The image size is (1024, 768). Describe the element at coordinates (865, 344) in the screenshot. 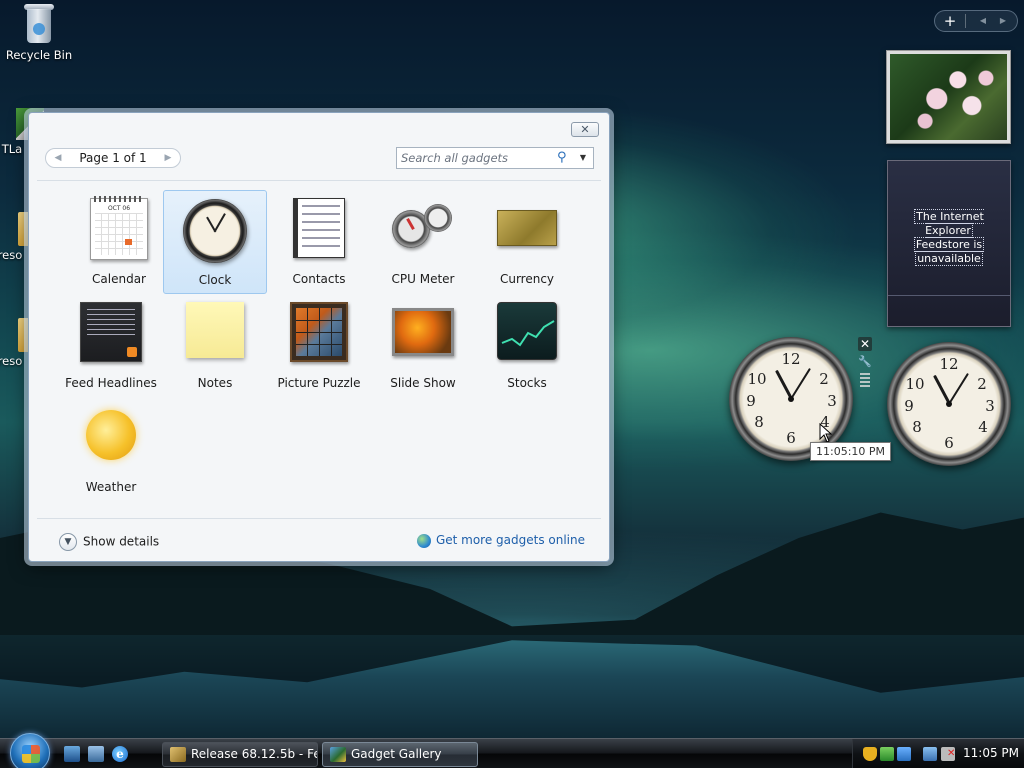

I see `close-icon: ✕` at that location.